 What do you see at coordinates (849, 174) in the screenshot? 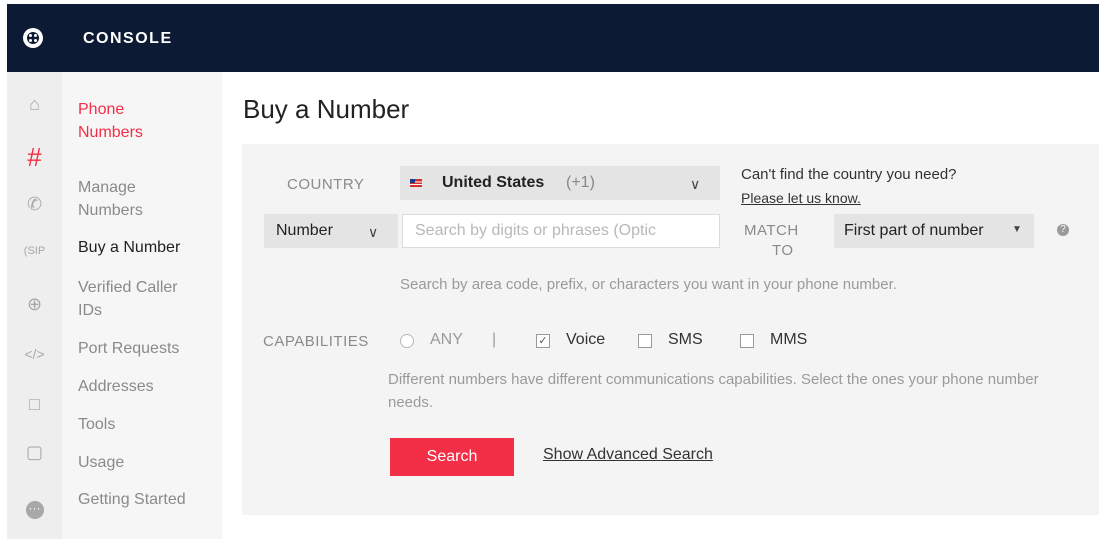
I see `country-help-text: Can't find the country you need?` at bounding box center [849, 174].